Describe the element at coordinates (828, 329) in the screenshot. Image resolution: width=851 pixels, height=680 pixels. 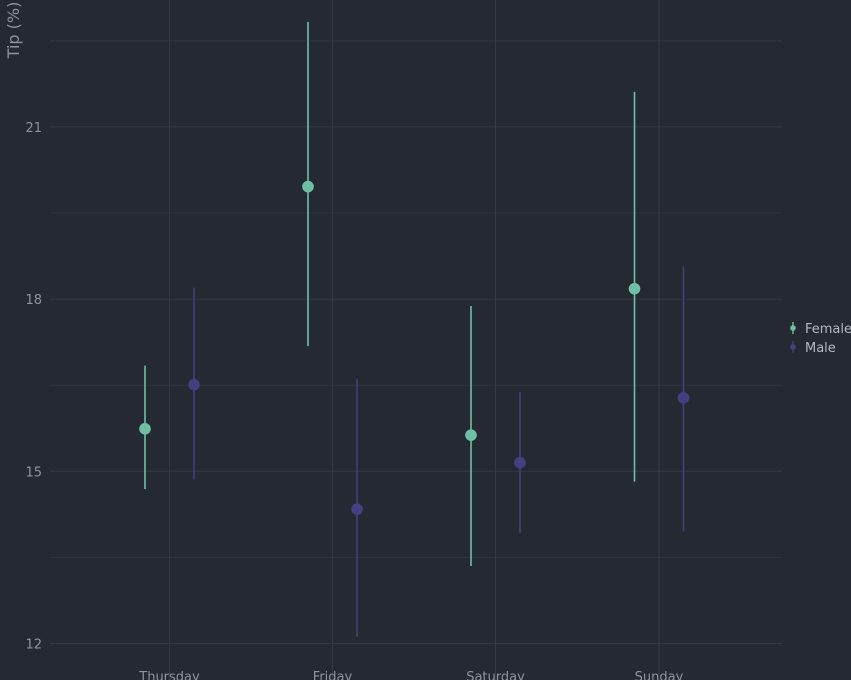
I see `legend-label: Female` at that location.